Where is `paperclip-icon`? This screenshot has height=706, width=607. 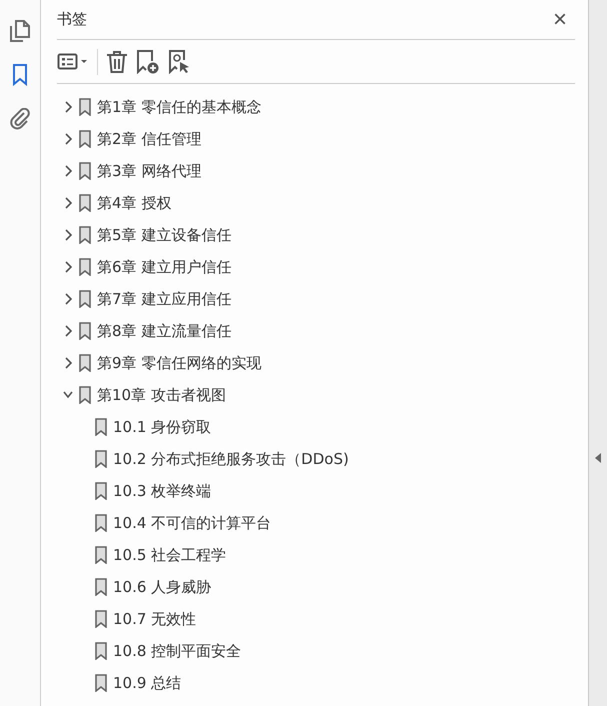 paperclip-icon is located at coordinates (20, 119).